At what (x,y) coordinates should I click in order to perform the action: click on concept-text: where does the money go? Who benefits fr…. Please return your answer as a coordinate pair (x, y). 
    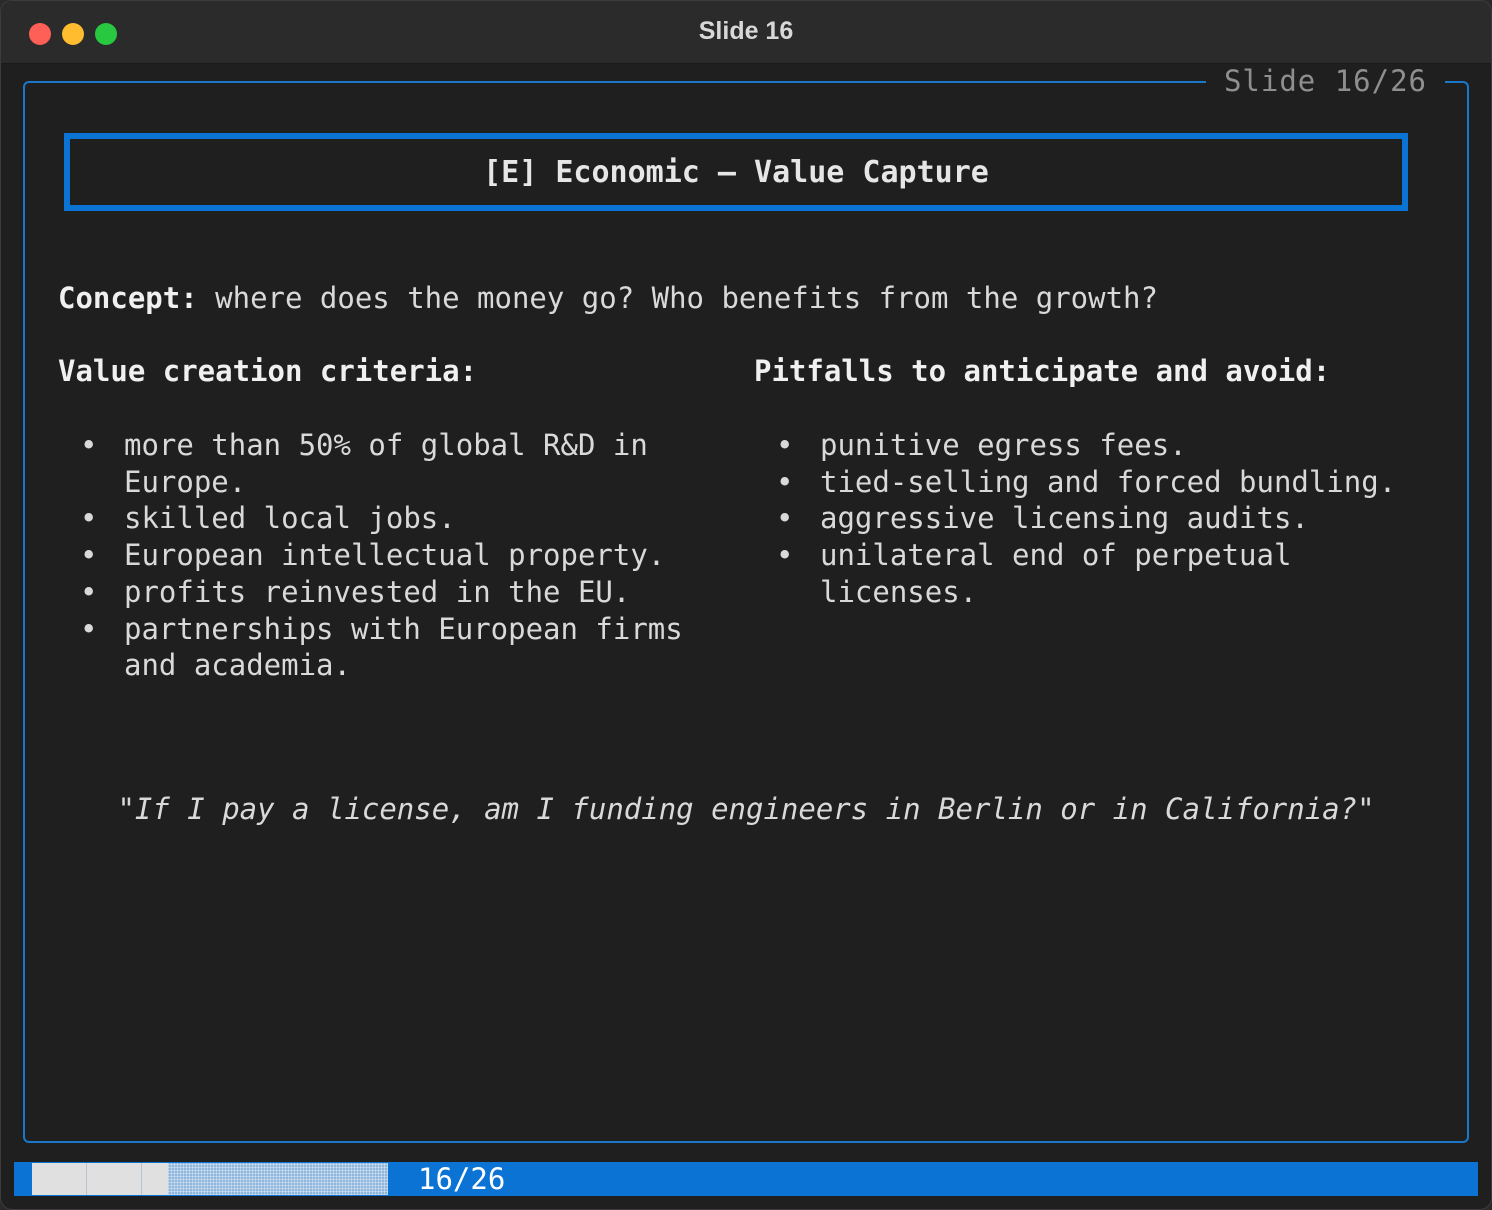
    Looking at the image, I should click on (677, 298).